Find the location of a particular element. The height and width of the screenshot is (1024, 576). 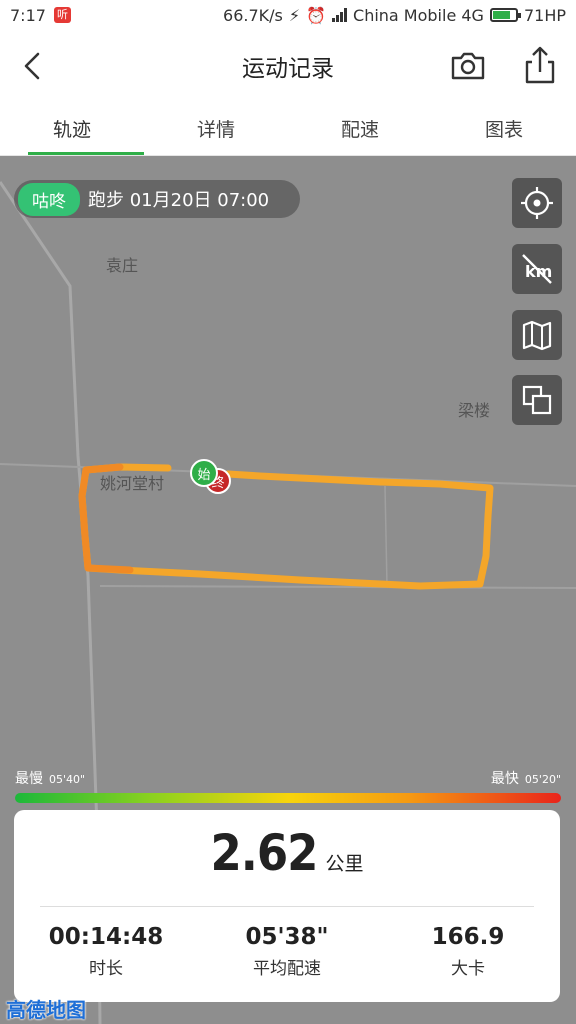

share-icon is located at coordinates (540, 65).